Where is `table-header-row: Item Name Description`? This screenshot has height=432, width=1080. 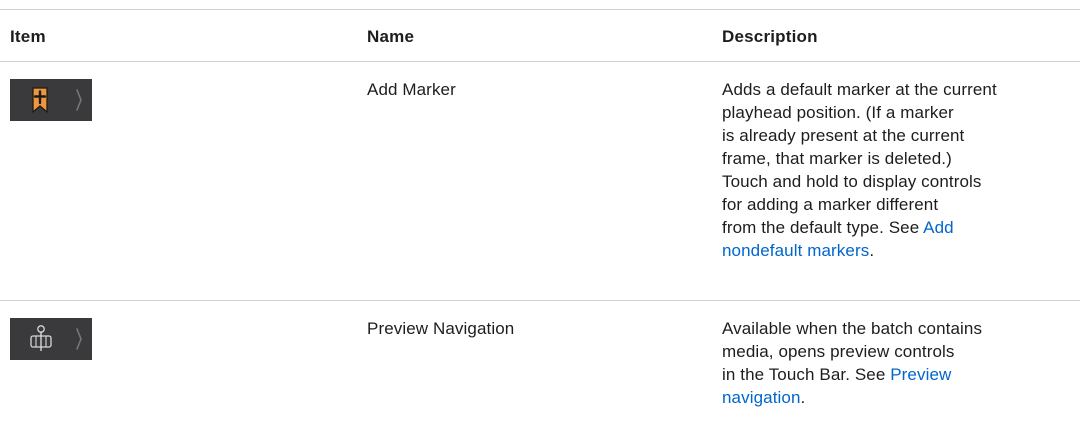
table-header-row: Item Name Description is located at coordinates (540, 30).